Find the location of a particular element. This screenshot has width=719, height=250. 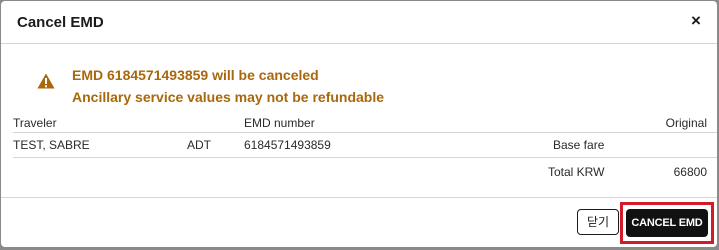

table-row-divider is located at coordinates (365, 157).